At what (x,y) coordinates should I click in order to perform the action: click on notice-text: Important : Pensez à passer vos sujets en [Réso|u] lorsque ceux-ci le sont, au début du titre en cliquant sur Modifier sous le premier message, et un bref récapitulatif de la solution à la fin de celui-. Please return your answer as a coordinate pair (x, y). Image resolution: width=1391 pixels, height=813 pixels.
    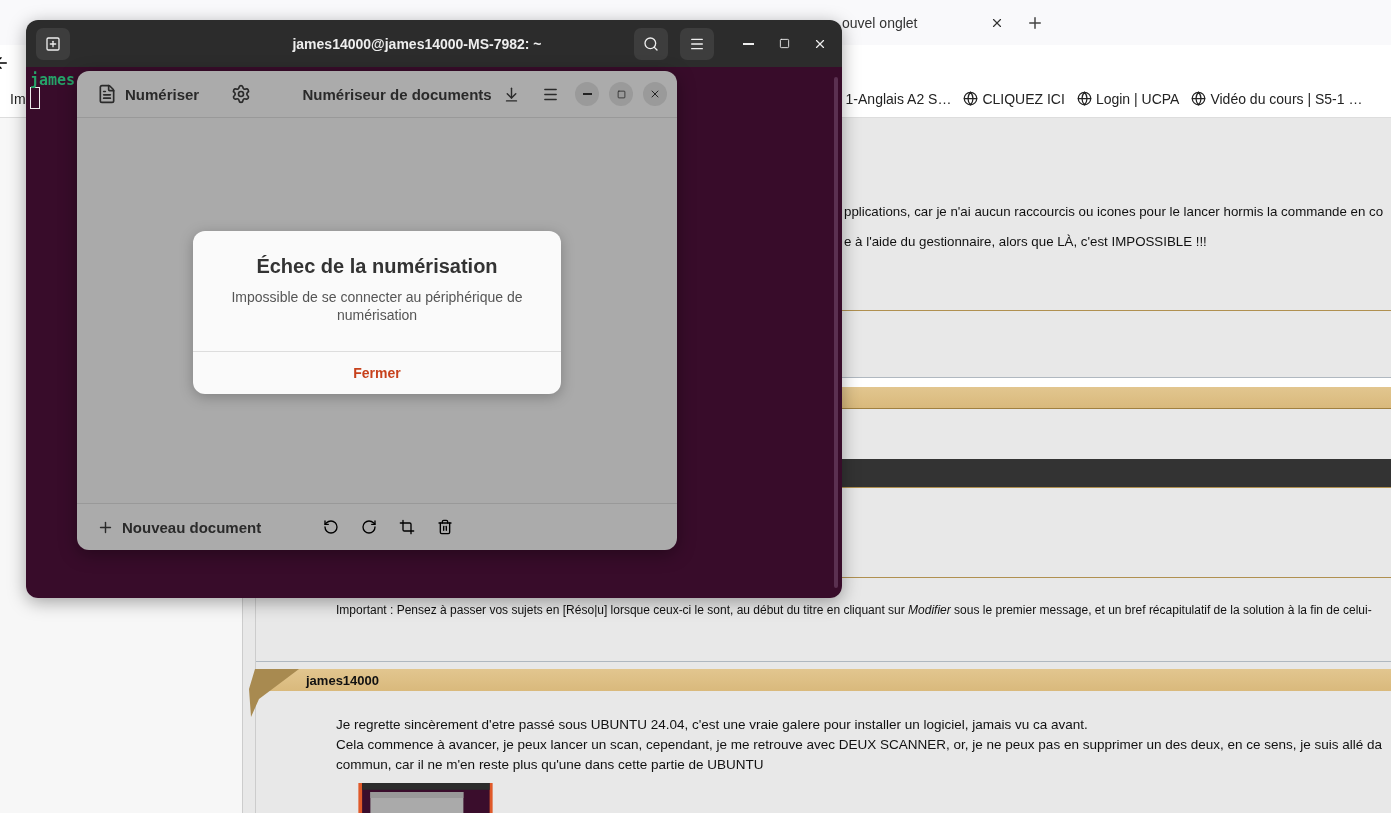
    Looking at the image, I should click on (854, 610).